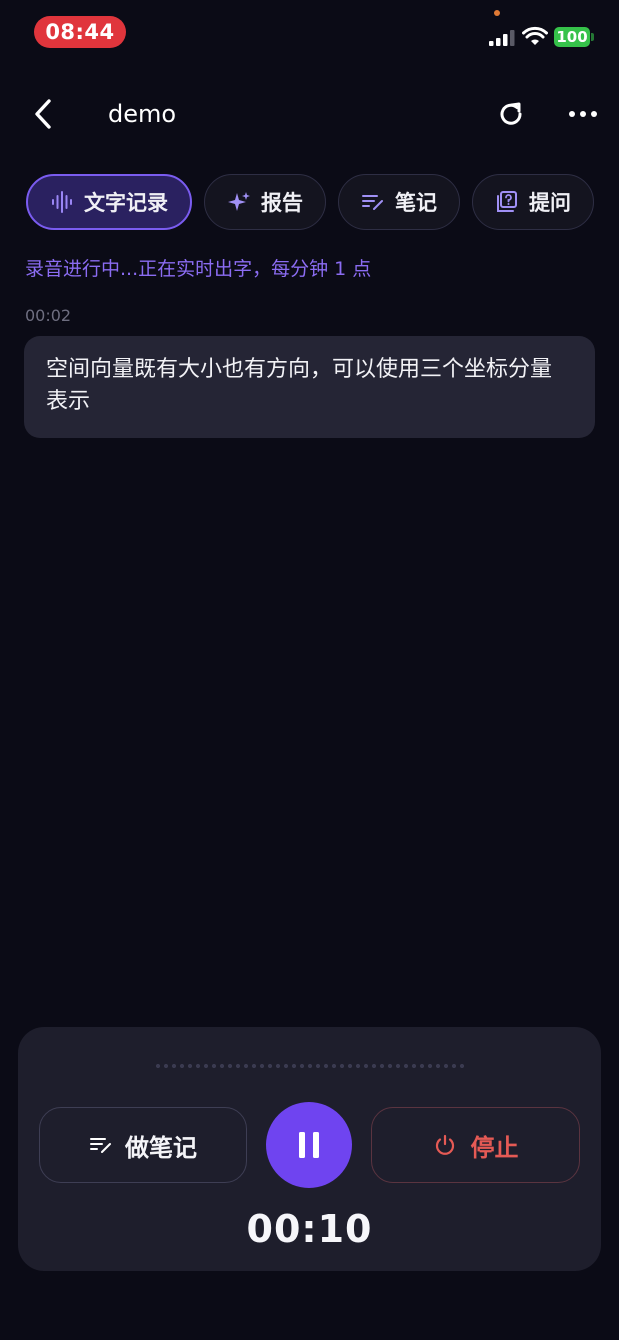  I want to click on take-note-label: 做笔记, so click(161, 1147).